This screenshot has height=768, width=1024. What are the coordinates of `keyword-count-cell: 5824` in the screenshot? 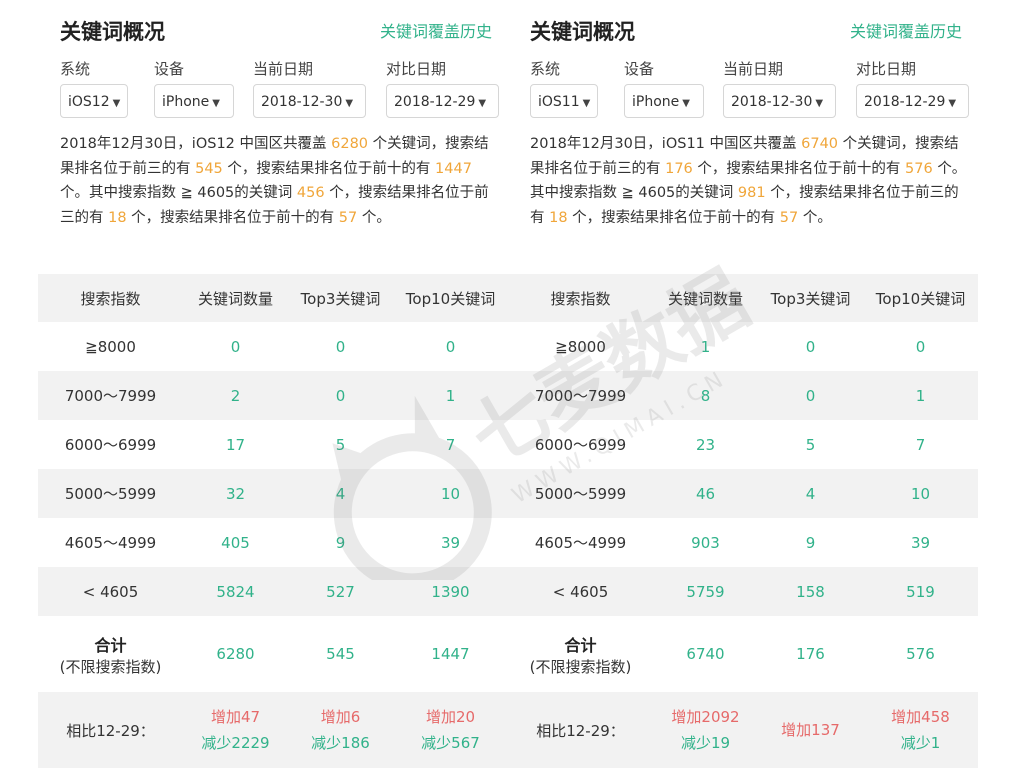 It's located at (235, 591).